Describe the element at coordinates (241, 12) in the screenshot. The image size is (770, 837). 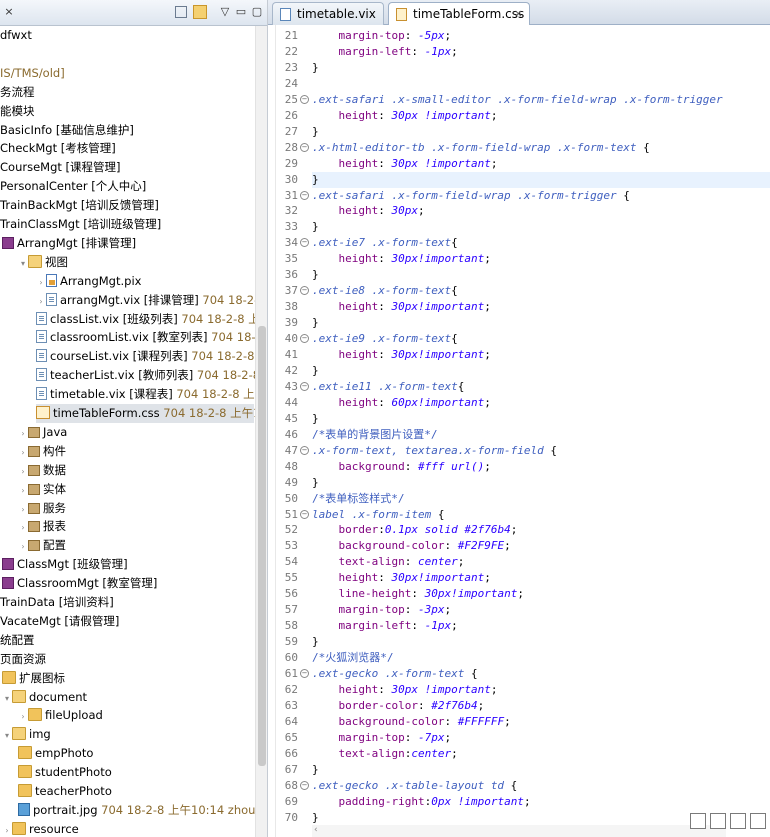
I see `minimize-icon: ▭` at that location.